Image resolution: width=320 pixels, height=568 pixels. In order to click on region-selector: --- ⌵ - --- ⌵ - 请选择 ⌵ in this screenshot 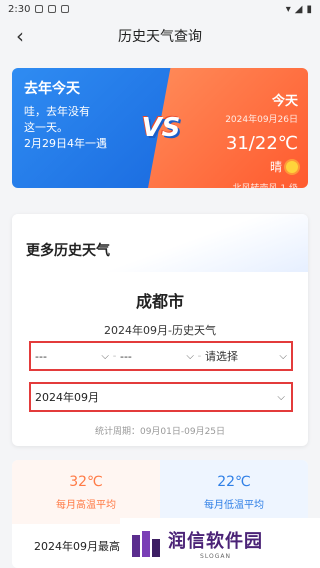, I will do `click(161, 356)`.